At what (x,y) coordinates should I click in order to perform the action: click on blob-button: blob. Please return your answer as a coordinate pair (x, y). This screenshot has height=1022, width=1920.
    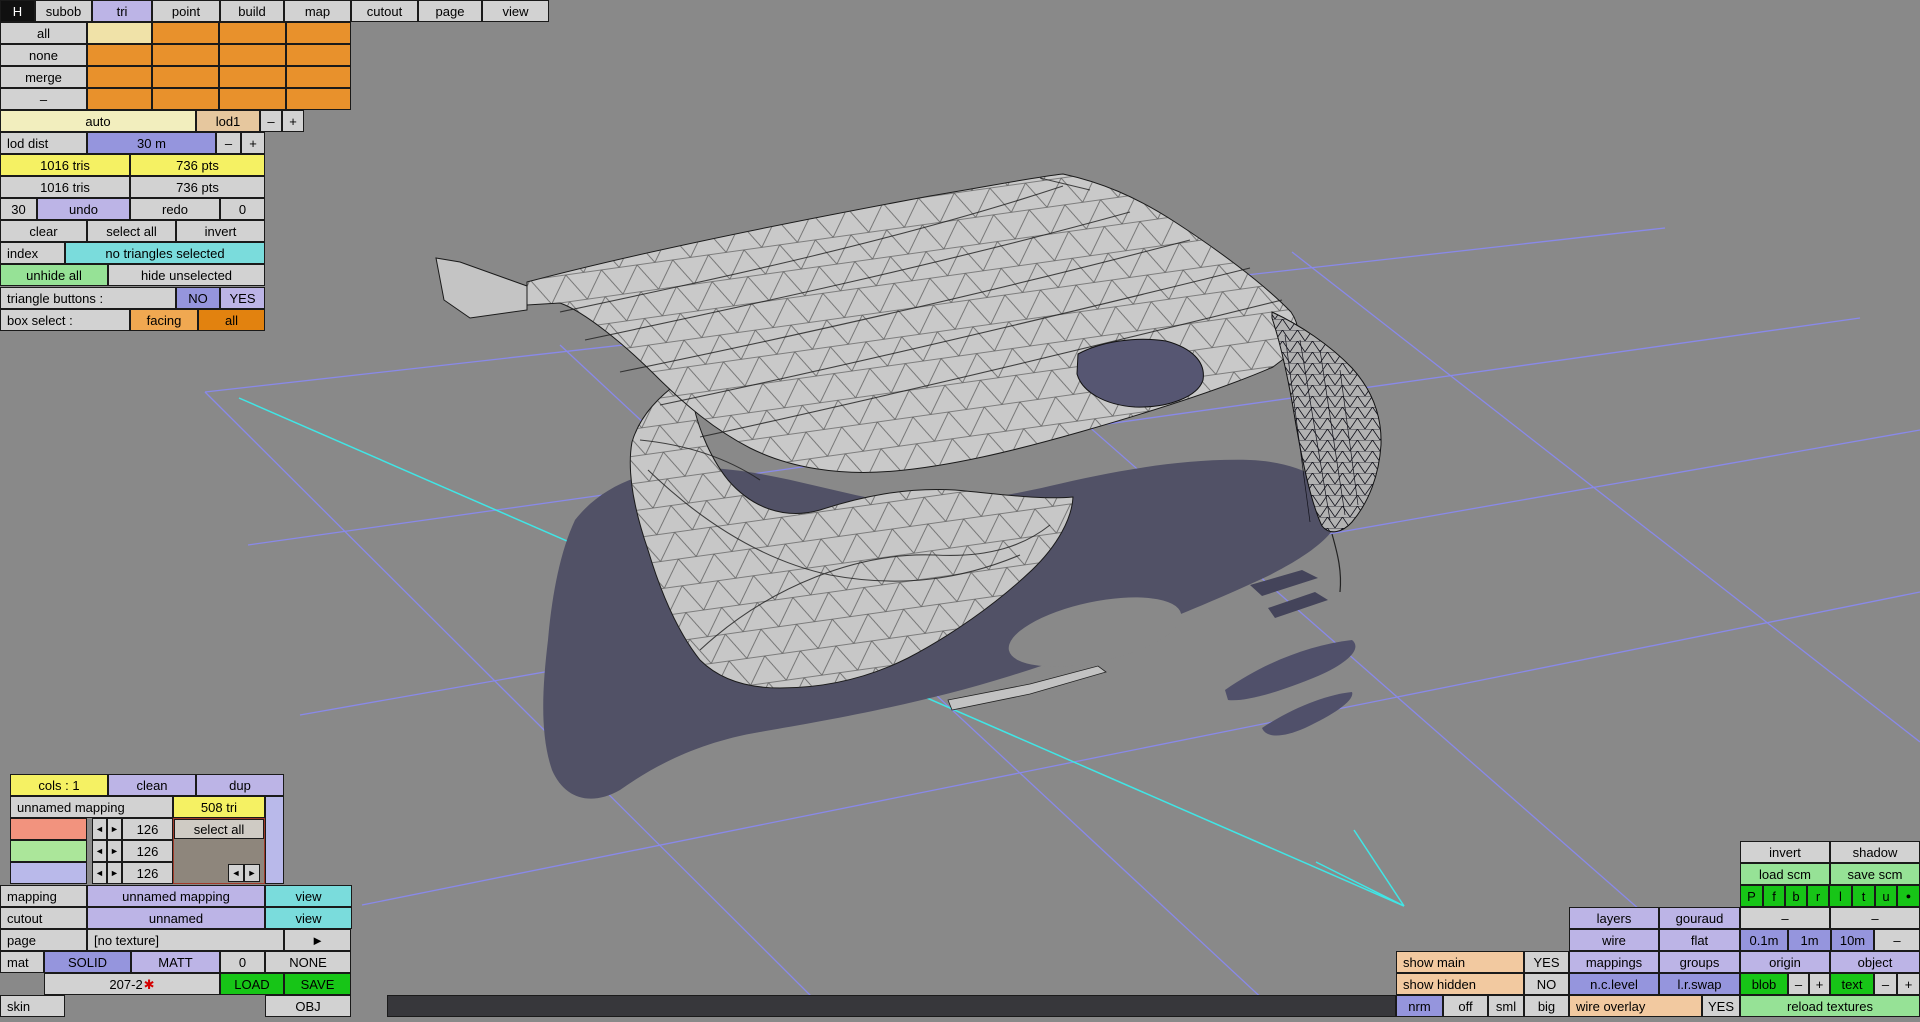
    Looking at the image, I should click on (1764, 984).